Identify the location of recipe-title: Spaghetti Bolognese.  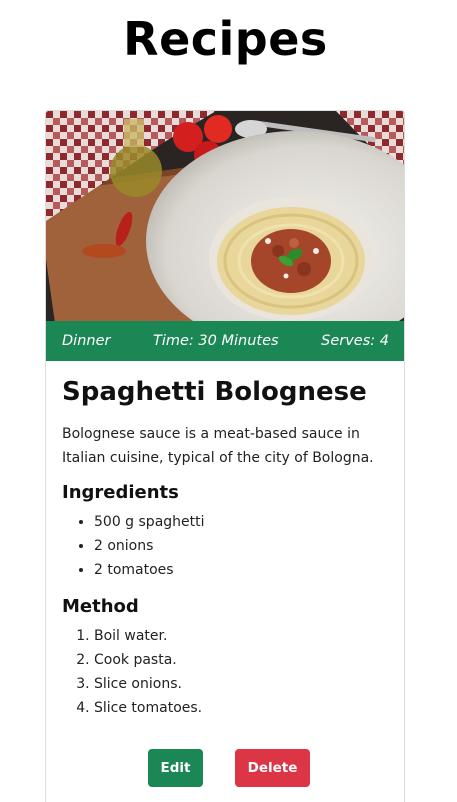
(214, 392).